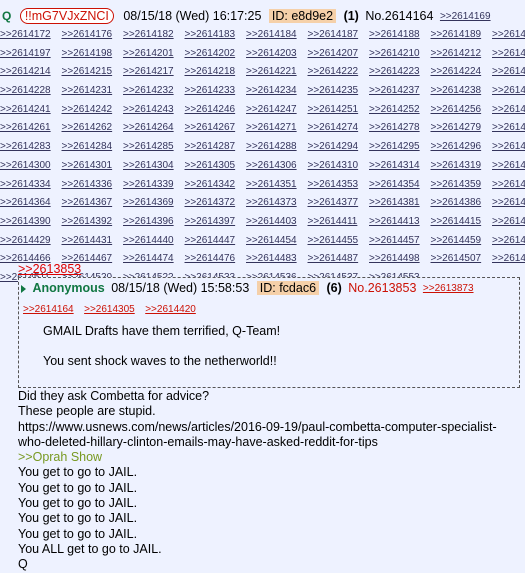 This screenshot has width=525, height=573. I want to click on backlink: >>2614429, so click(31, 241).